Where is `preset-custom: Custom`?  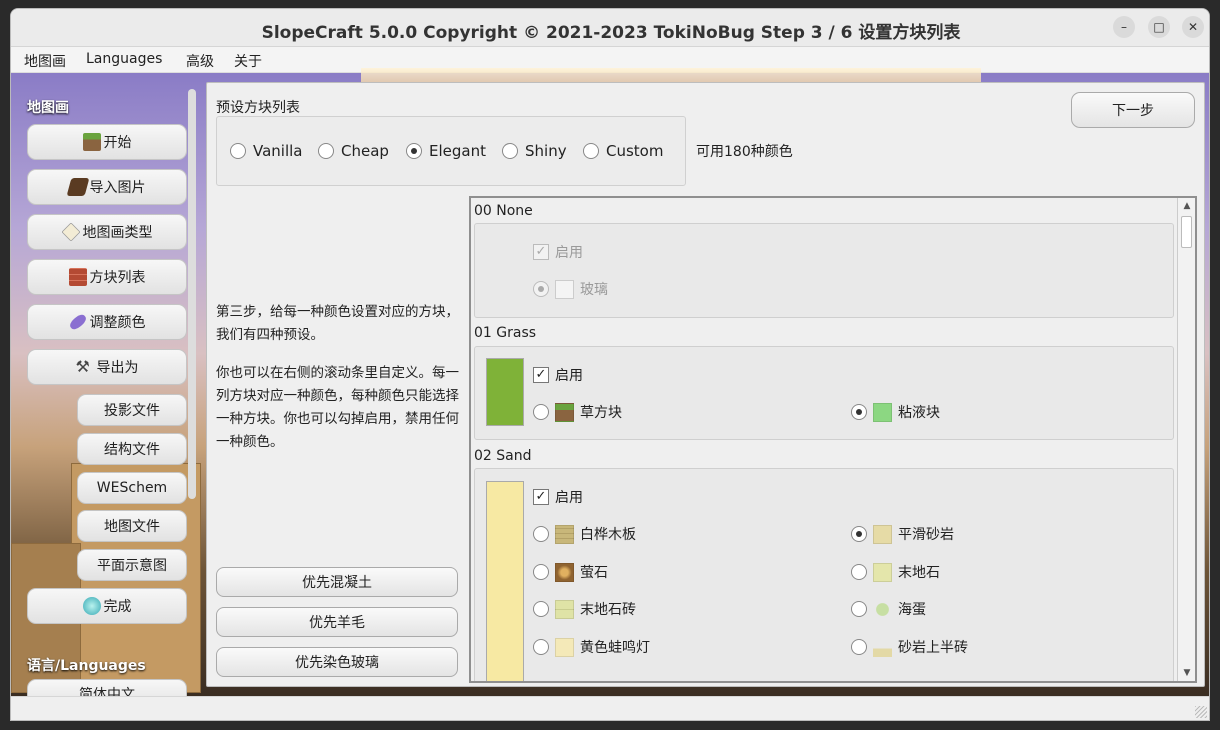 preset-custom: Custom is located at coordinates (623, 151).